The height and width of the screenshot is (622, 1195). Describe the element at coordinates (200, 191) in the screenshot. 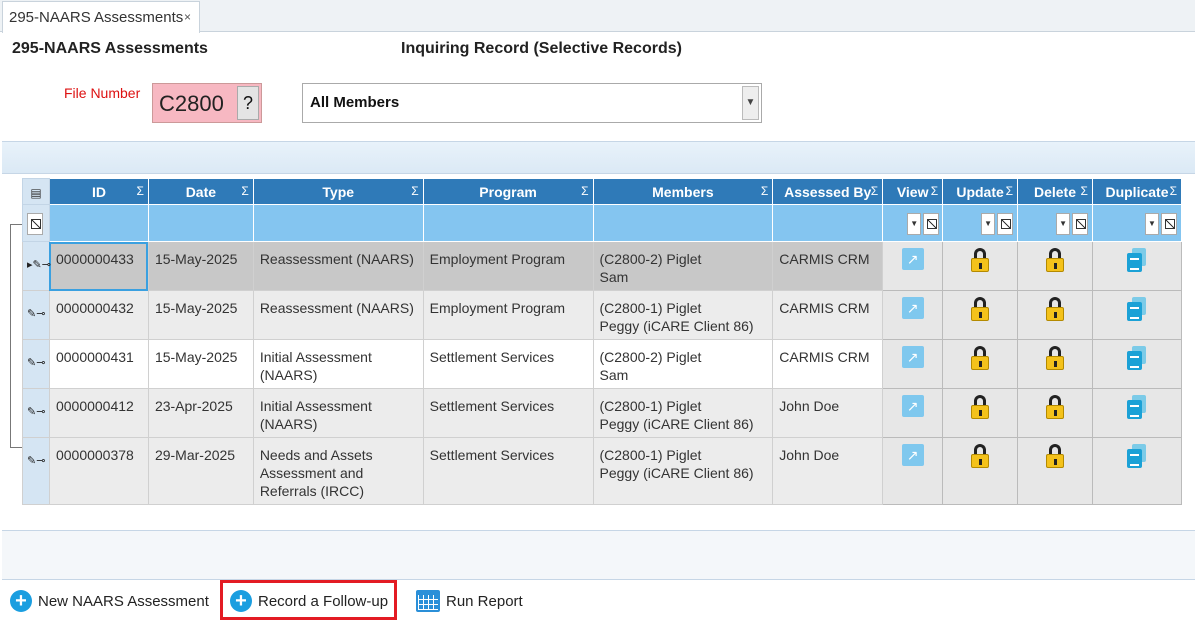

I see `col-date: Date Σ` at that location.